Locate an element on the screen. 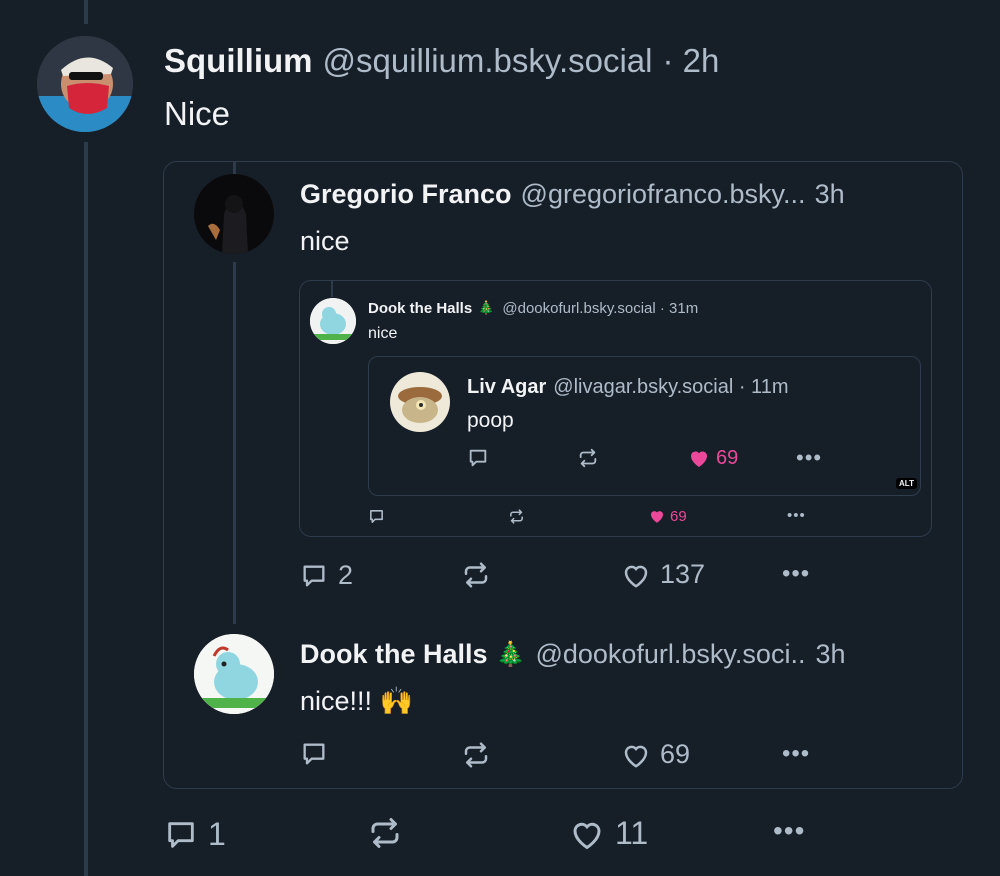 The width and height of the screenshot is (1000, 876). screenshot-reply-icon is located at coordinates (376, 516).